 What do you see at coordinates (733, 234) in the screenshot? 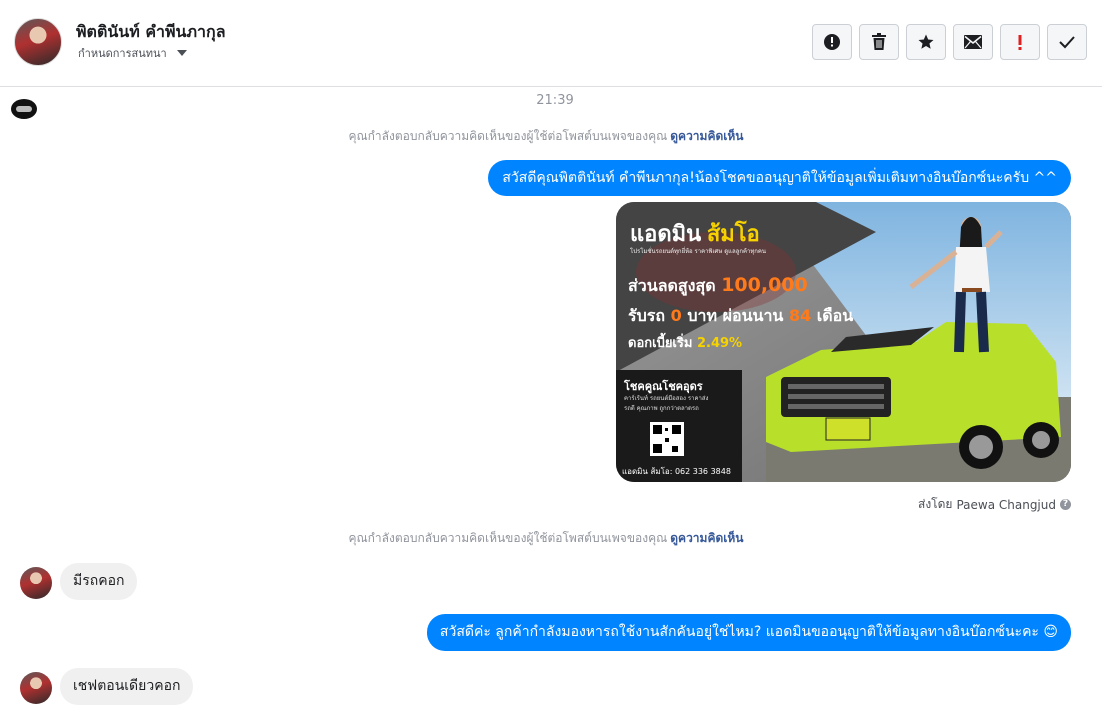
I see `promo-title-yellow: ส้มโอ` at bounding box center [733, 234].